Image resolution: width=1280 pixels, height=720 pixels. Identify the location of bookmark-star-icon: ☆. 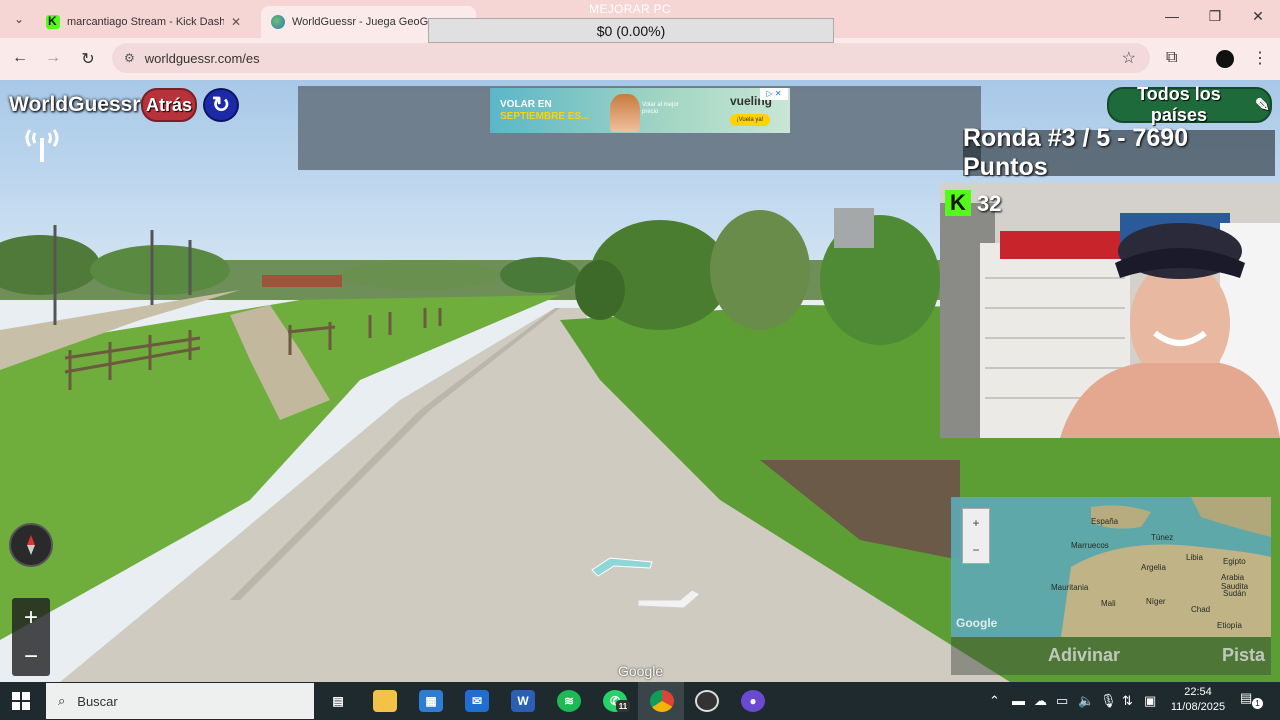
(1129, 58).